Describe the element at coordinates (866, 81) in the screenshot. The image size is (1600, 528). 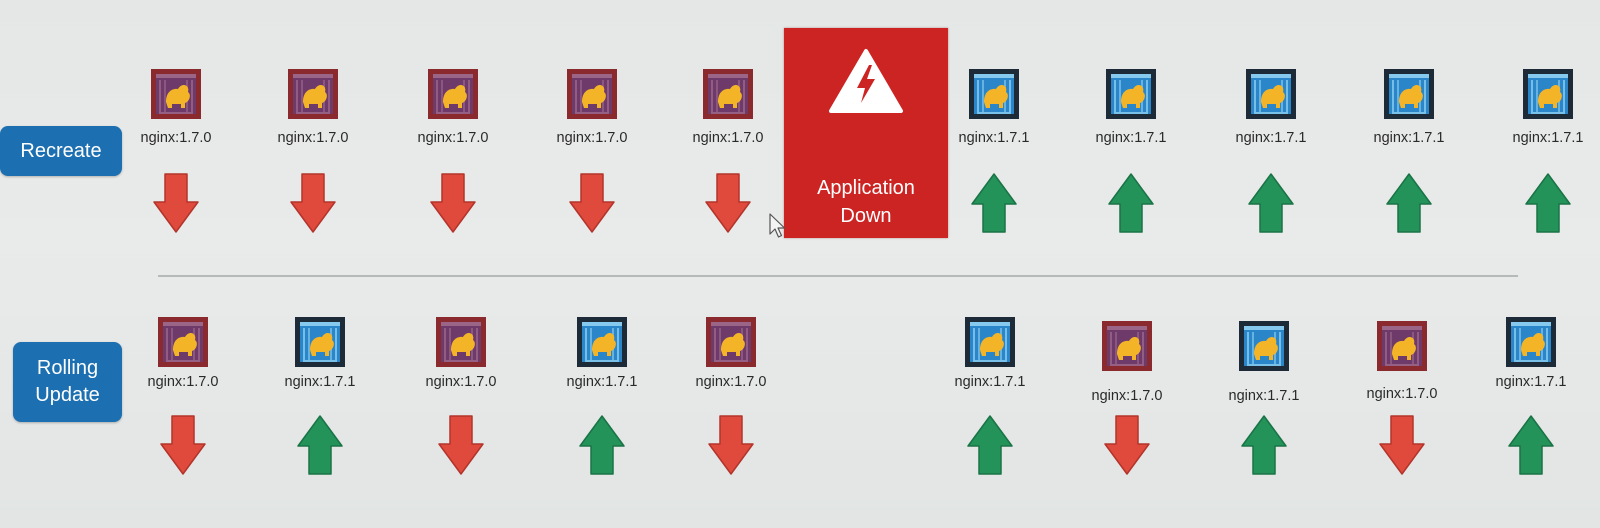
I see `high-voltage-warning-icon` at that location.